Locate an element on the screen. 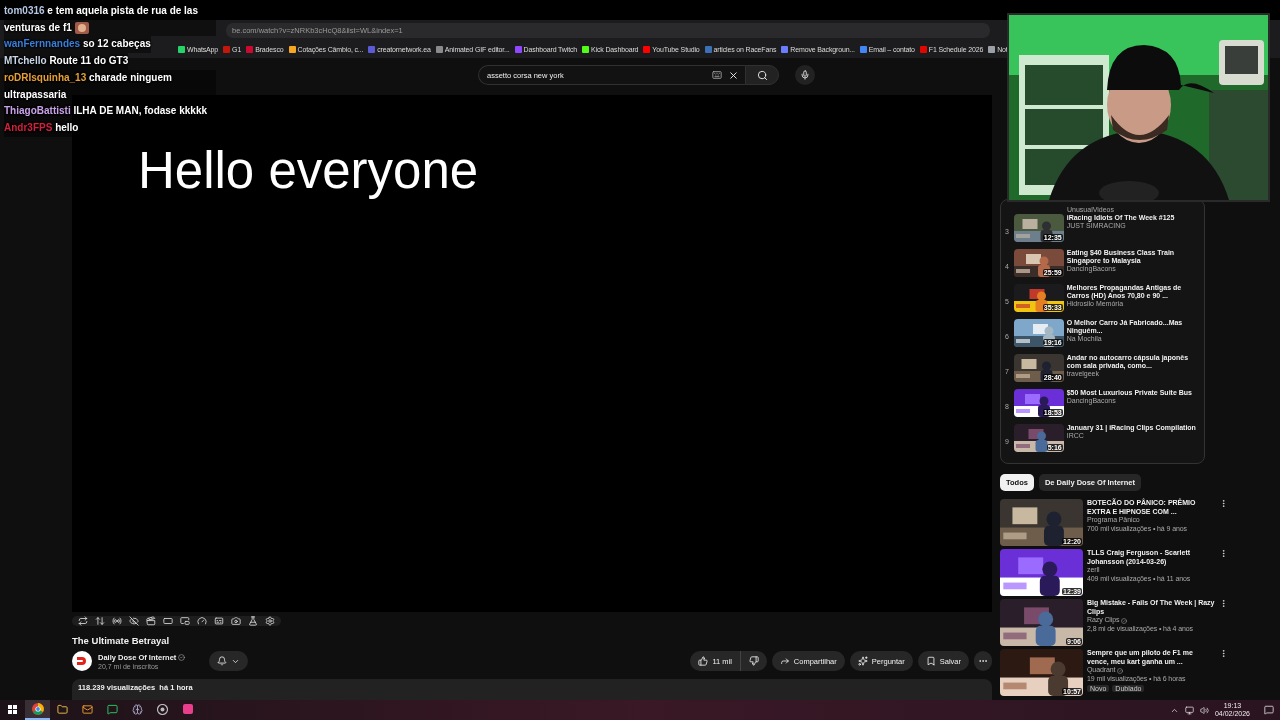 The width and height of the screenshot is (1280, 720). search-button is located at coordinates (762, 75).